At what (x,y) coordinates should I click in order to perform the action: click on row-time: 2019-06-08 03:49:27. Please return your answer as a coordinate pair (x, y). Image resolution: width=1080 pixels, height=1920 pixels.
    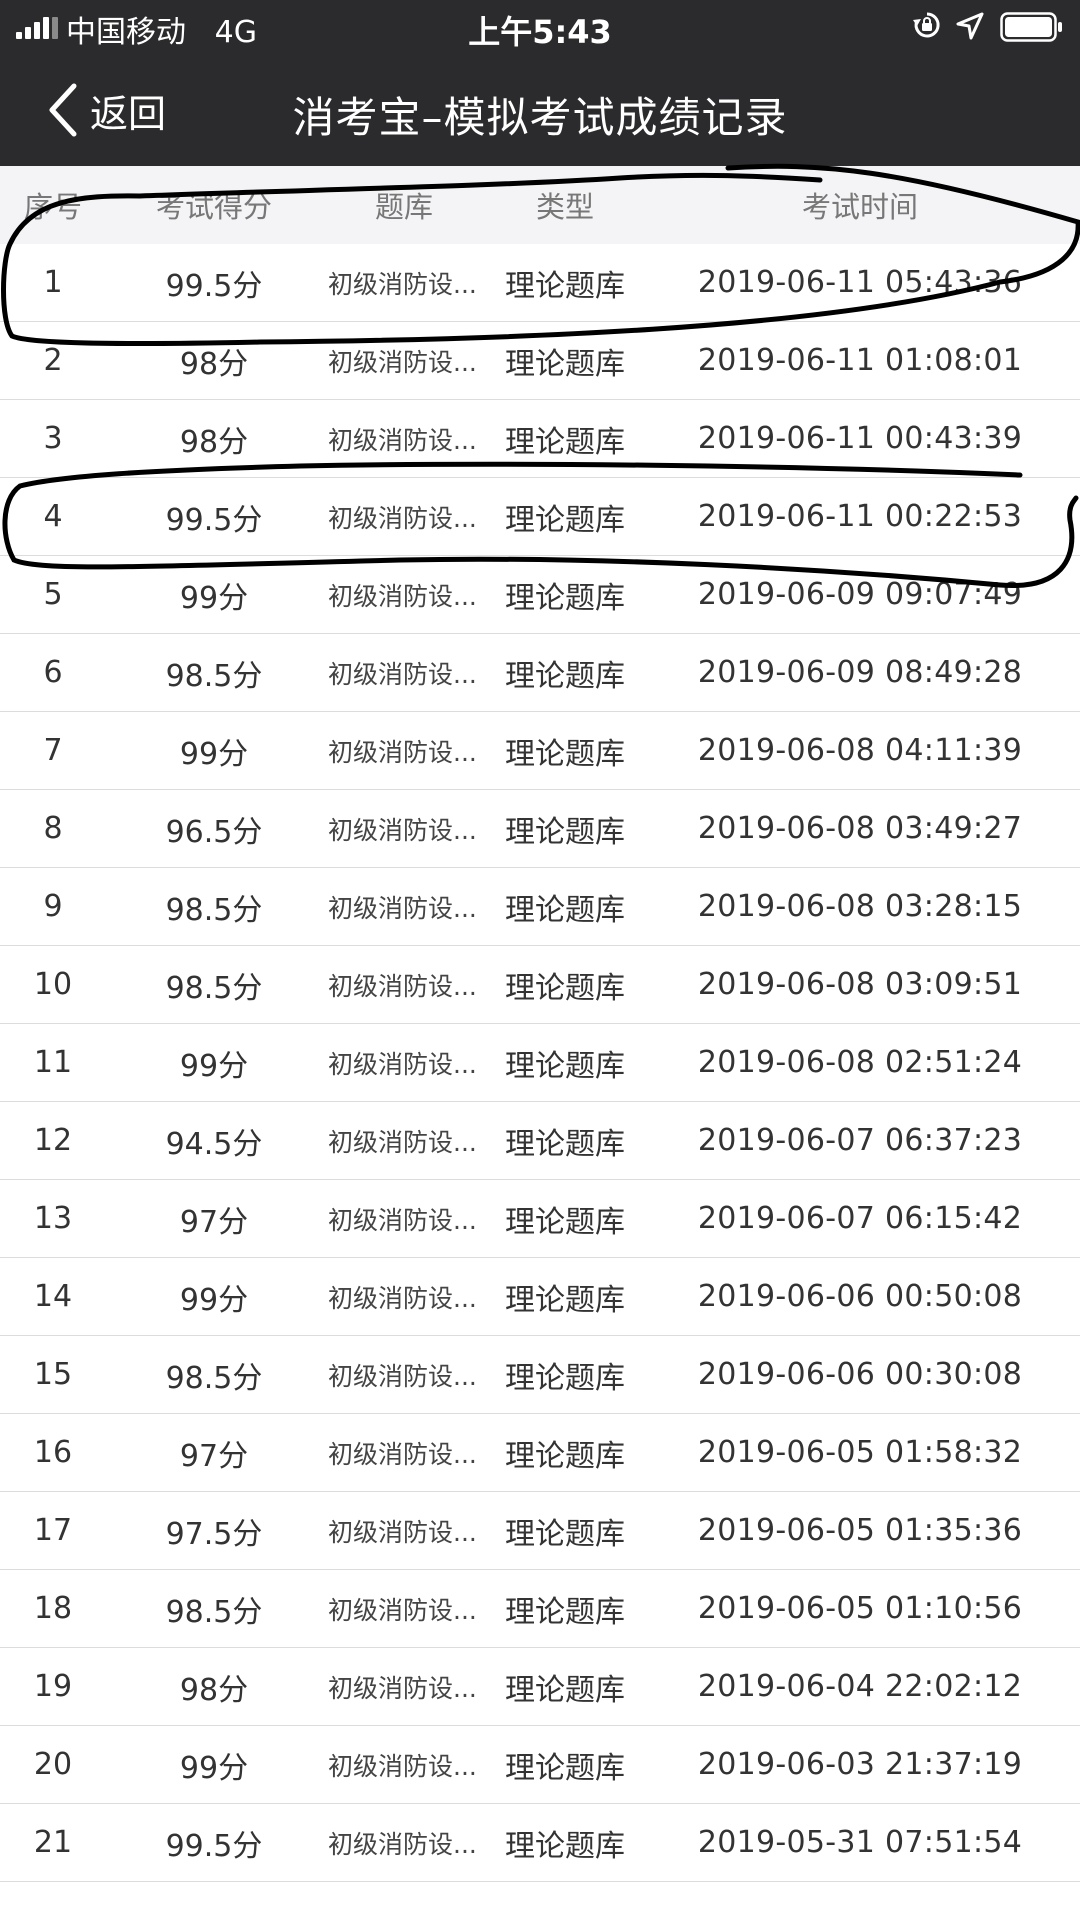
    Looking at the image, I should click on (860, 828).